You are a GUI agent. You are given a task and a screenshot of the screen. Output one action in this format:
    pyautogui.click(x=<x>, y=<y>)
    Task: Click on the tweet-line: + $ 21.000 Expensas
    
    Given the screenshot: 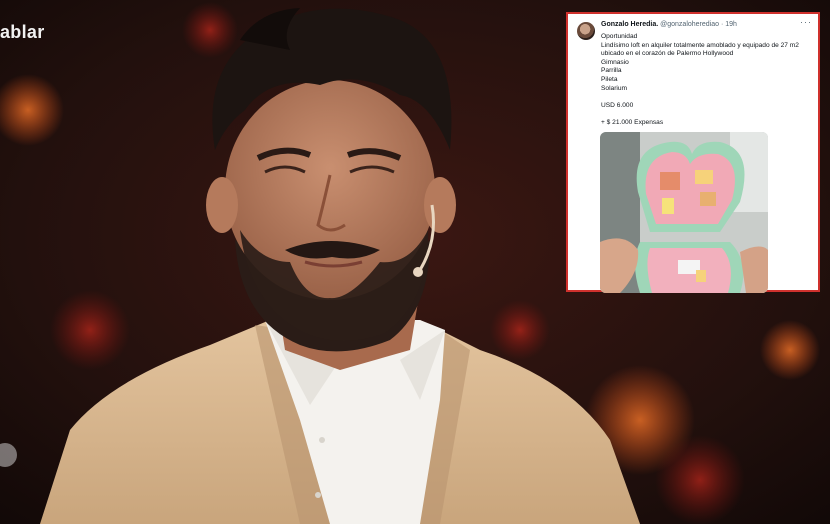 What is the action you would take?
    pyautogui.click(x=632, y=122)
    